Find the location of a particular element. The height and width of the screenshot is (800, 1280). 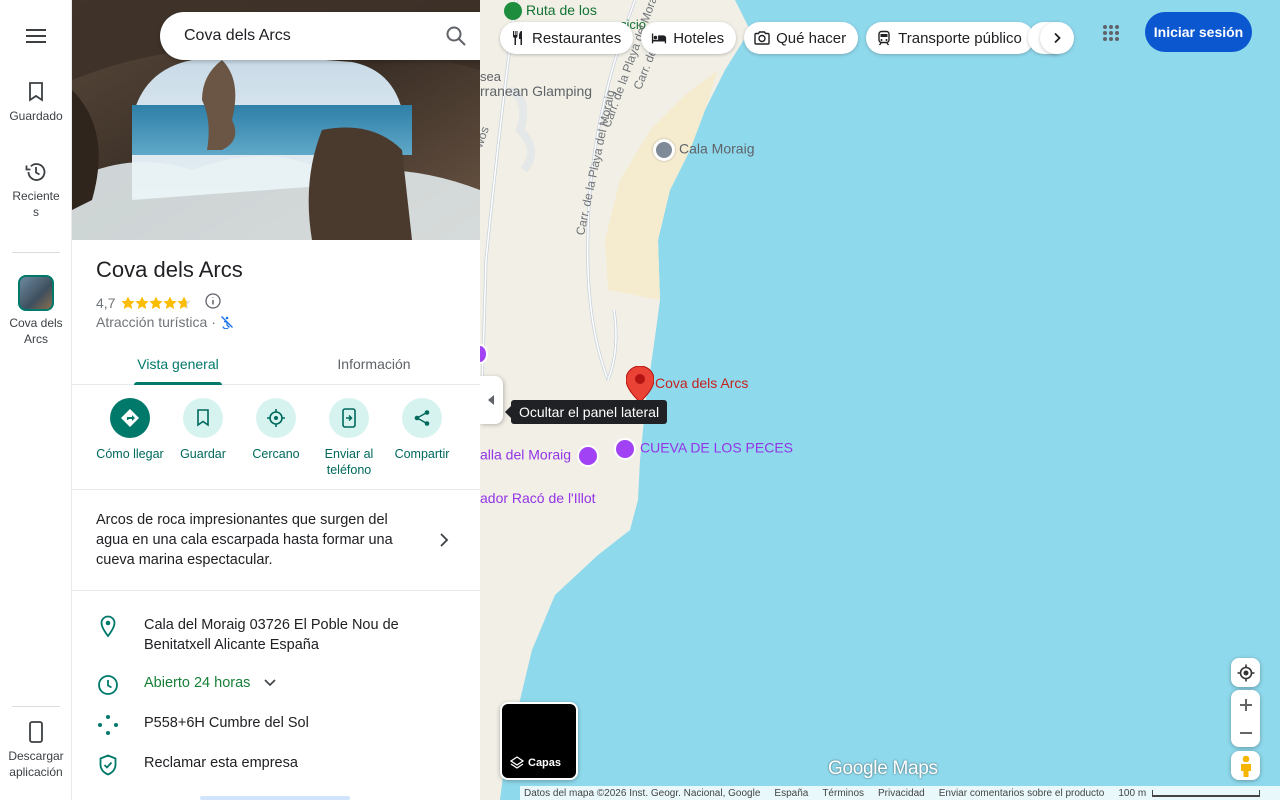

map-label-sea: sea is located at coordinates (490, 76).